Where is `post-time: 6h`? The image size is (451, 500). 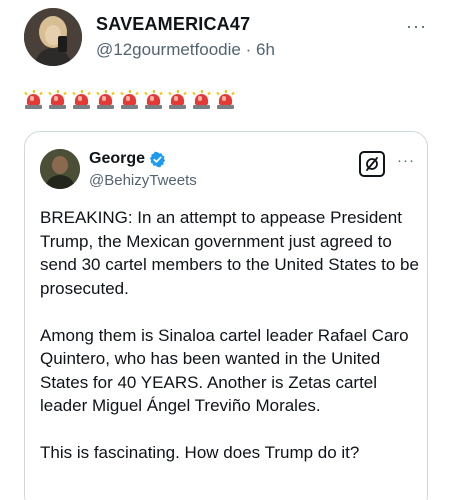 post-time: 6h is located at coordinates (265, 49).